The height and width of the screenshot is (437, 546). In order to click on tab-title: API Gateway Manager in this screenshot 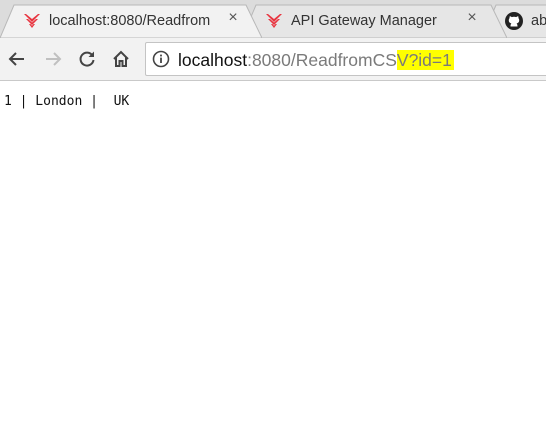, I will do `click(364, 21)`.